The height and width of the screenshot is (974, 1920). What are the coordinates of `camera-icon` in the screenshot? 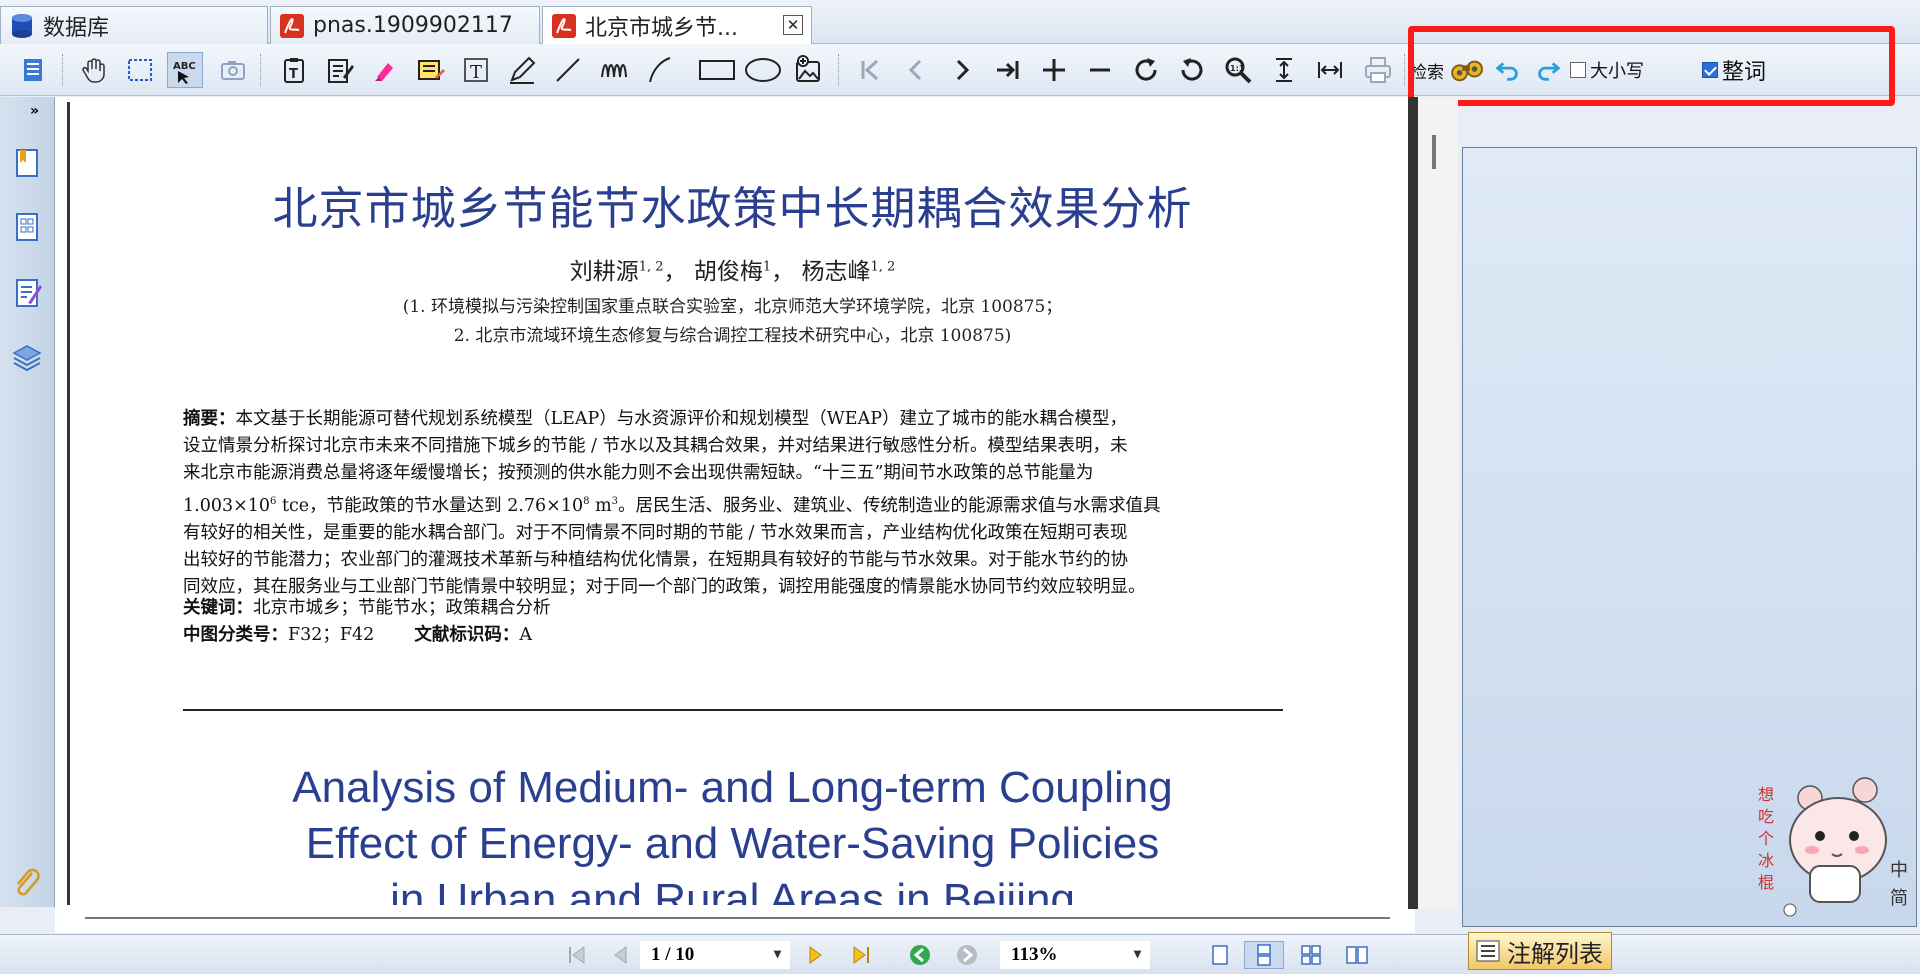 It's located at (233, 70).